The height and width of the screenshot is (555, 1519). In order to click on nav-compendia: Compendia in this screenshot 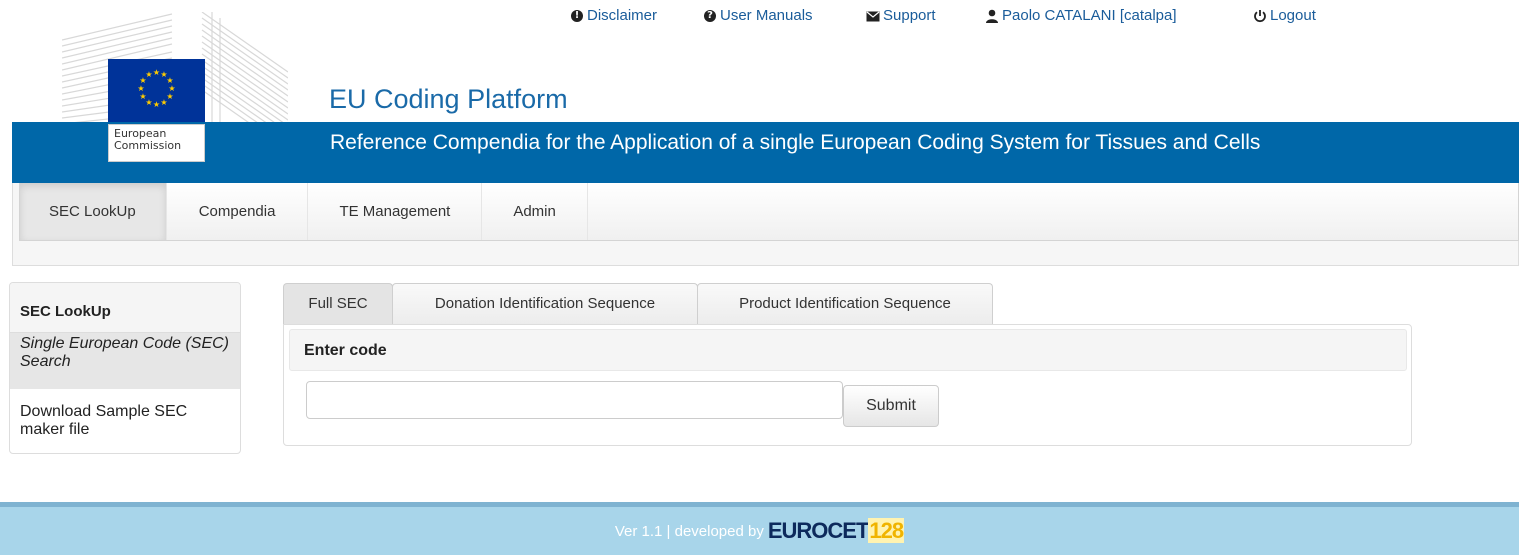, I will do `click(238, 211)`.